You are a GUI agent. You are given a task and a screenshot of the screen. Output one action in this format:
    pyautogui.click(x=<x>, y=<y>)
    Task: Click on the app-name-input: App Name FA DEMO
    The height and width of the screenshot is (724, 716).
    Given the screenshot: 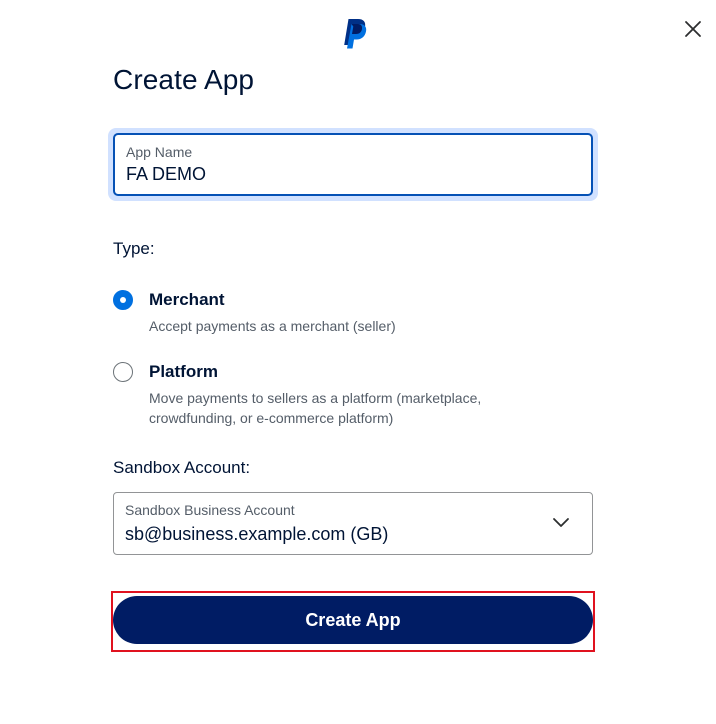 What is the action you would take?
    pyautogui.click(x=353, y=164)
    